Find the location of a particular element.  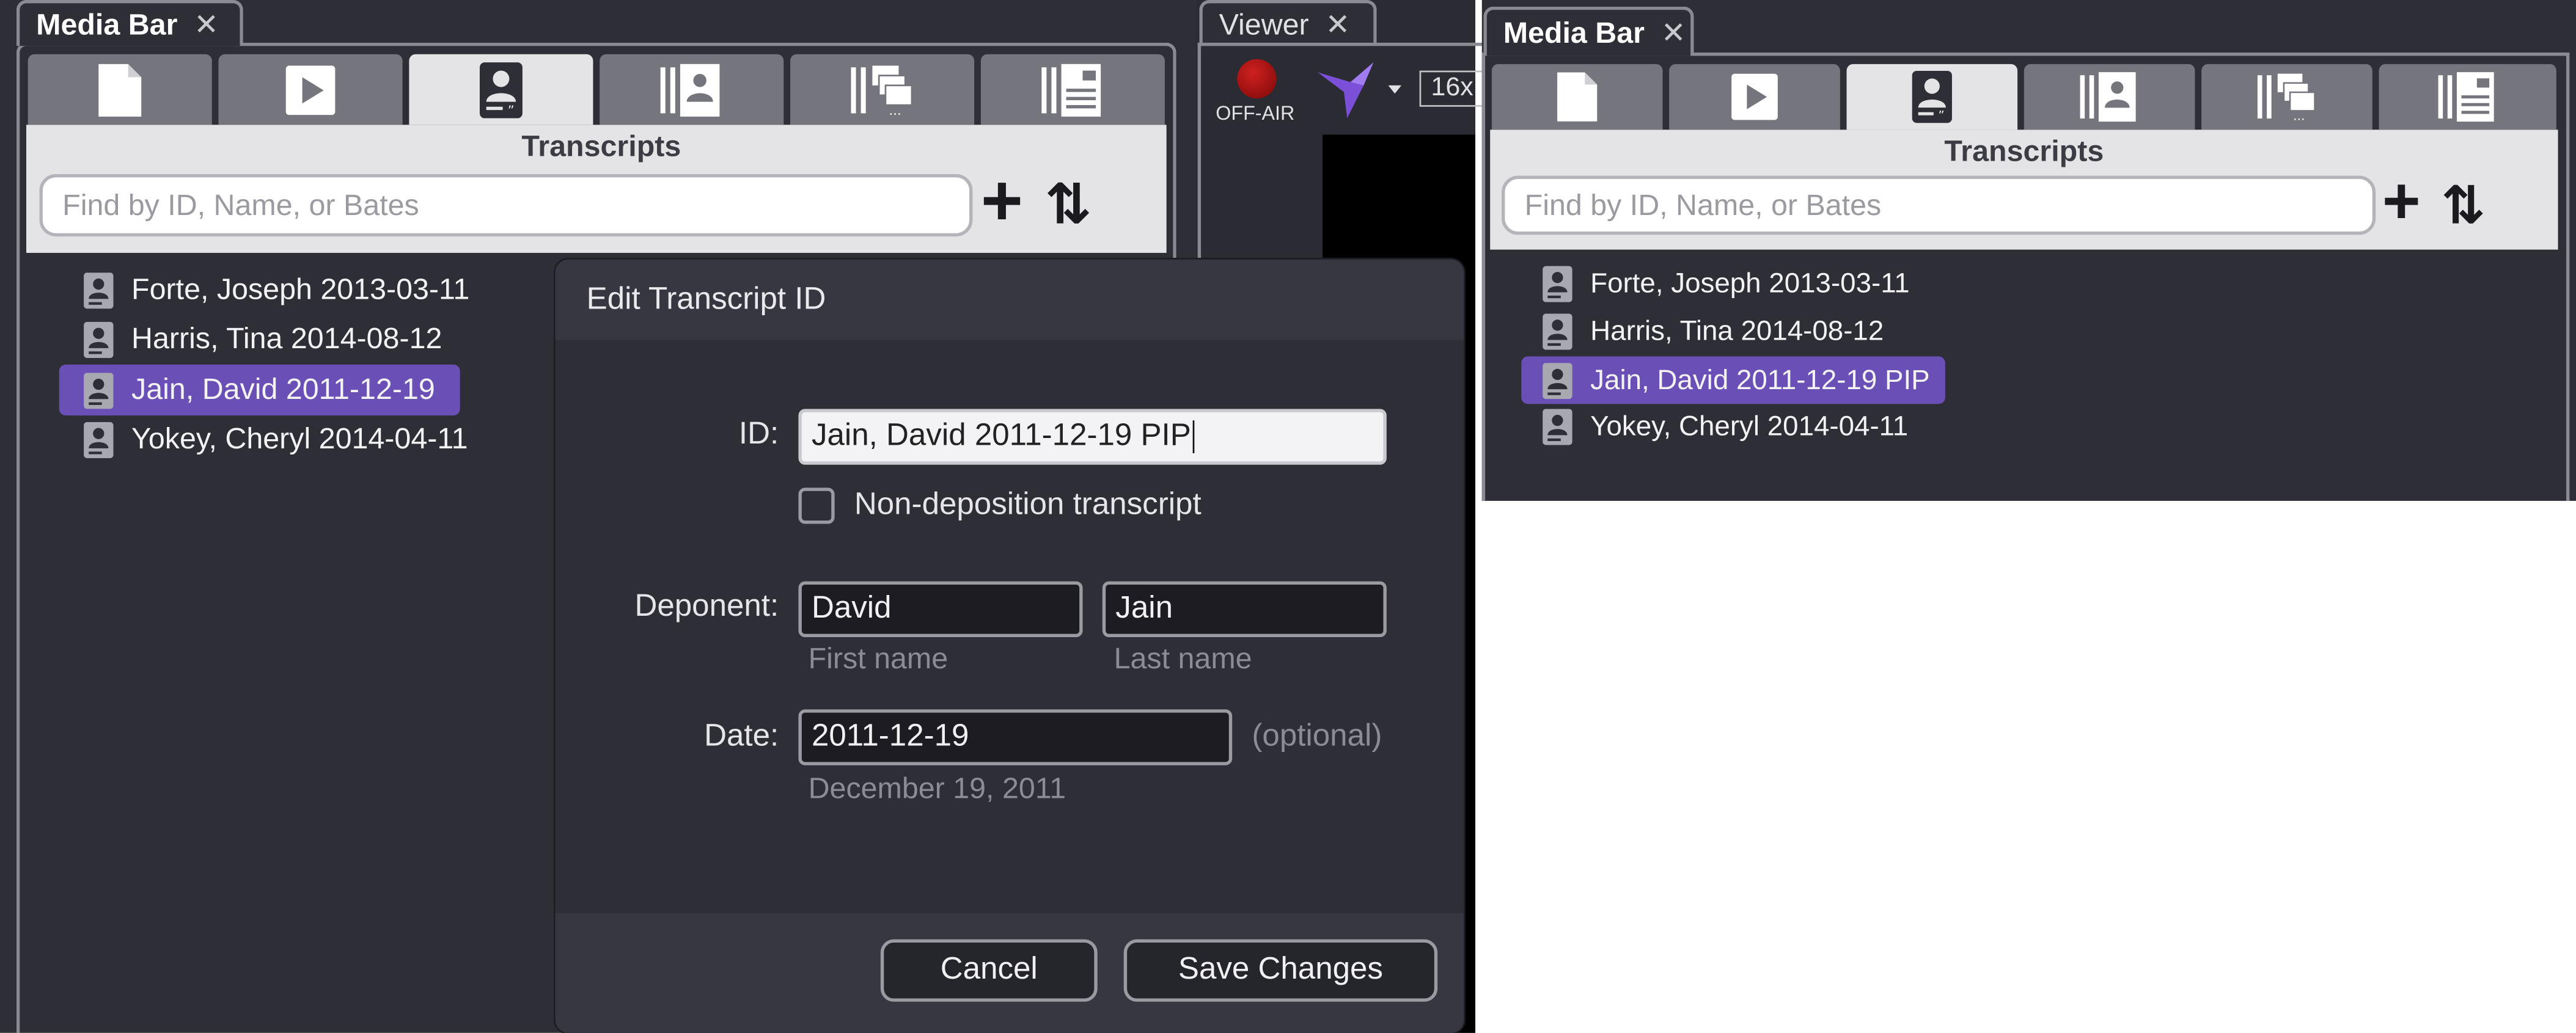

right-panel-tab: Media Bar ✕ is located at coordinates (1588, 31).